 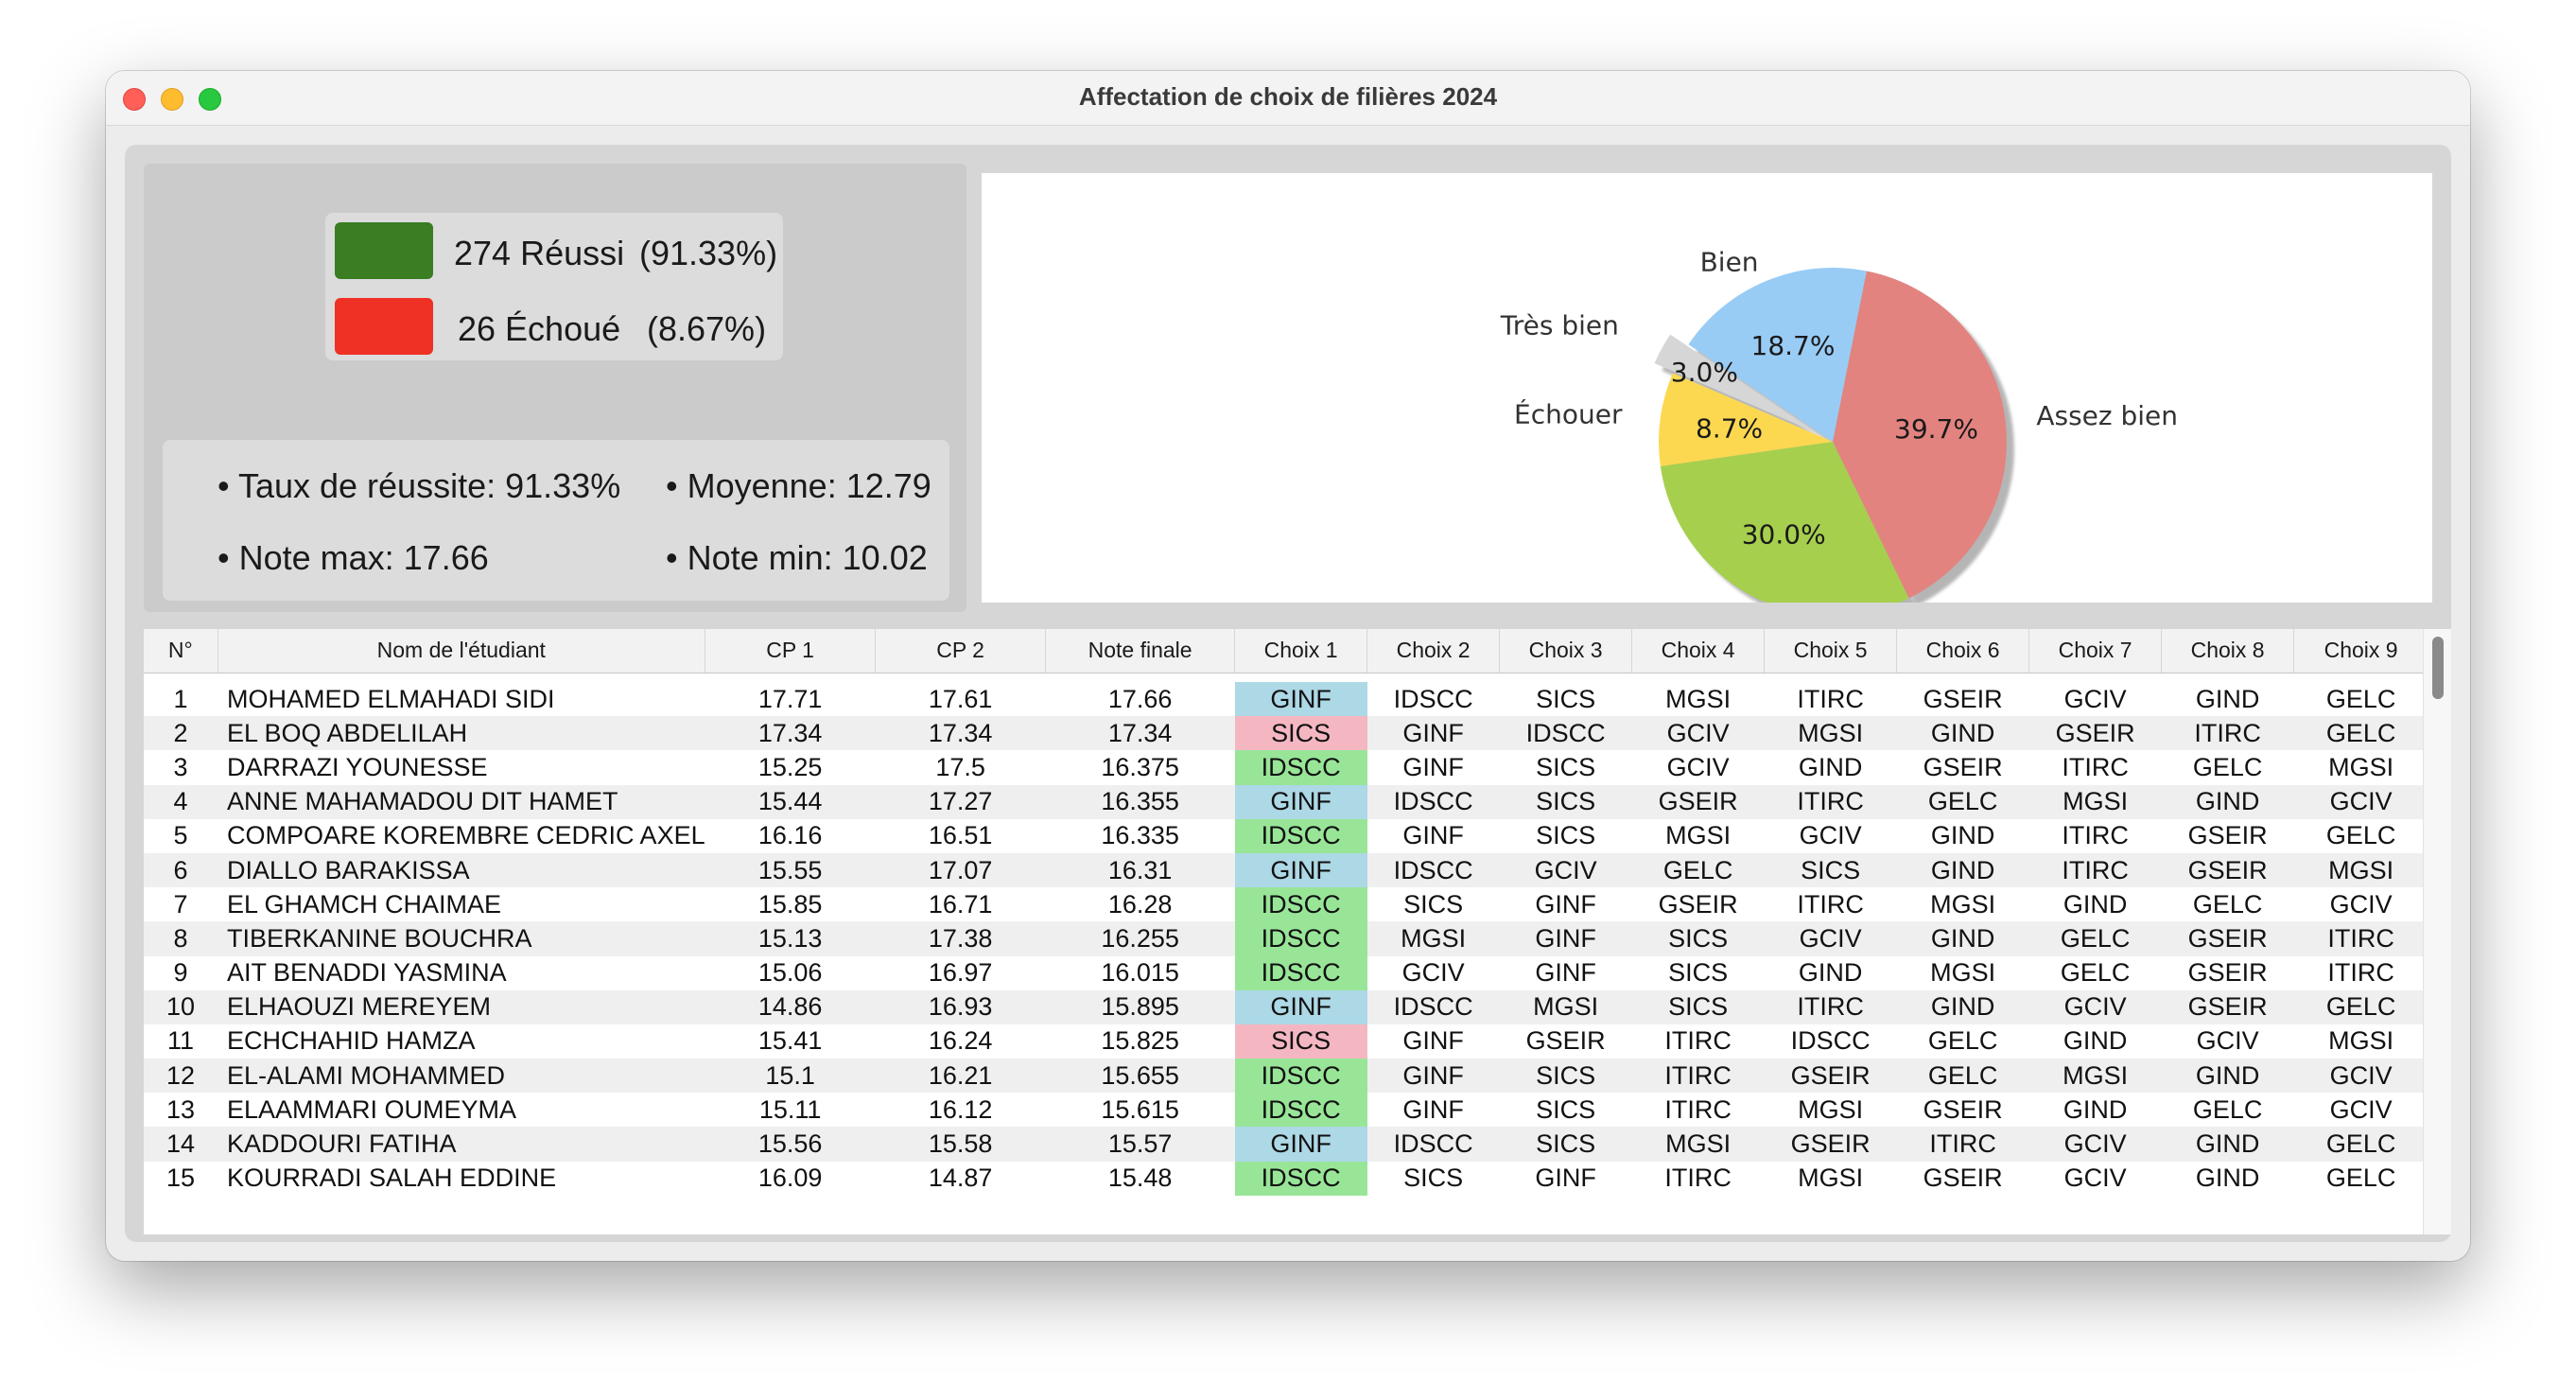 I want to click on table-cell: 2, so click(x=181, y=733).